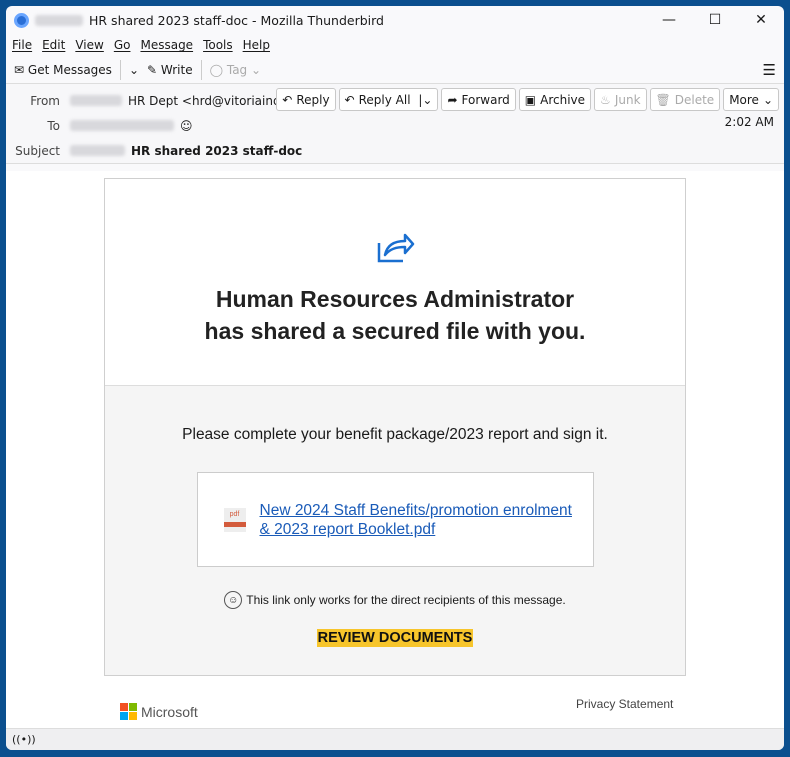 Image resolution: width=790 pixels, height=757 pixels. I want to click on review-documents-link: REVIEW DOCUMENTS, so click(395, 638).